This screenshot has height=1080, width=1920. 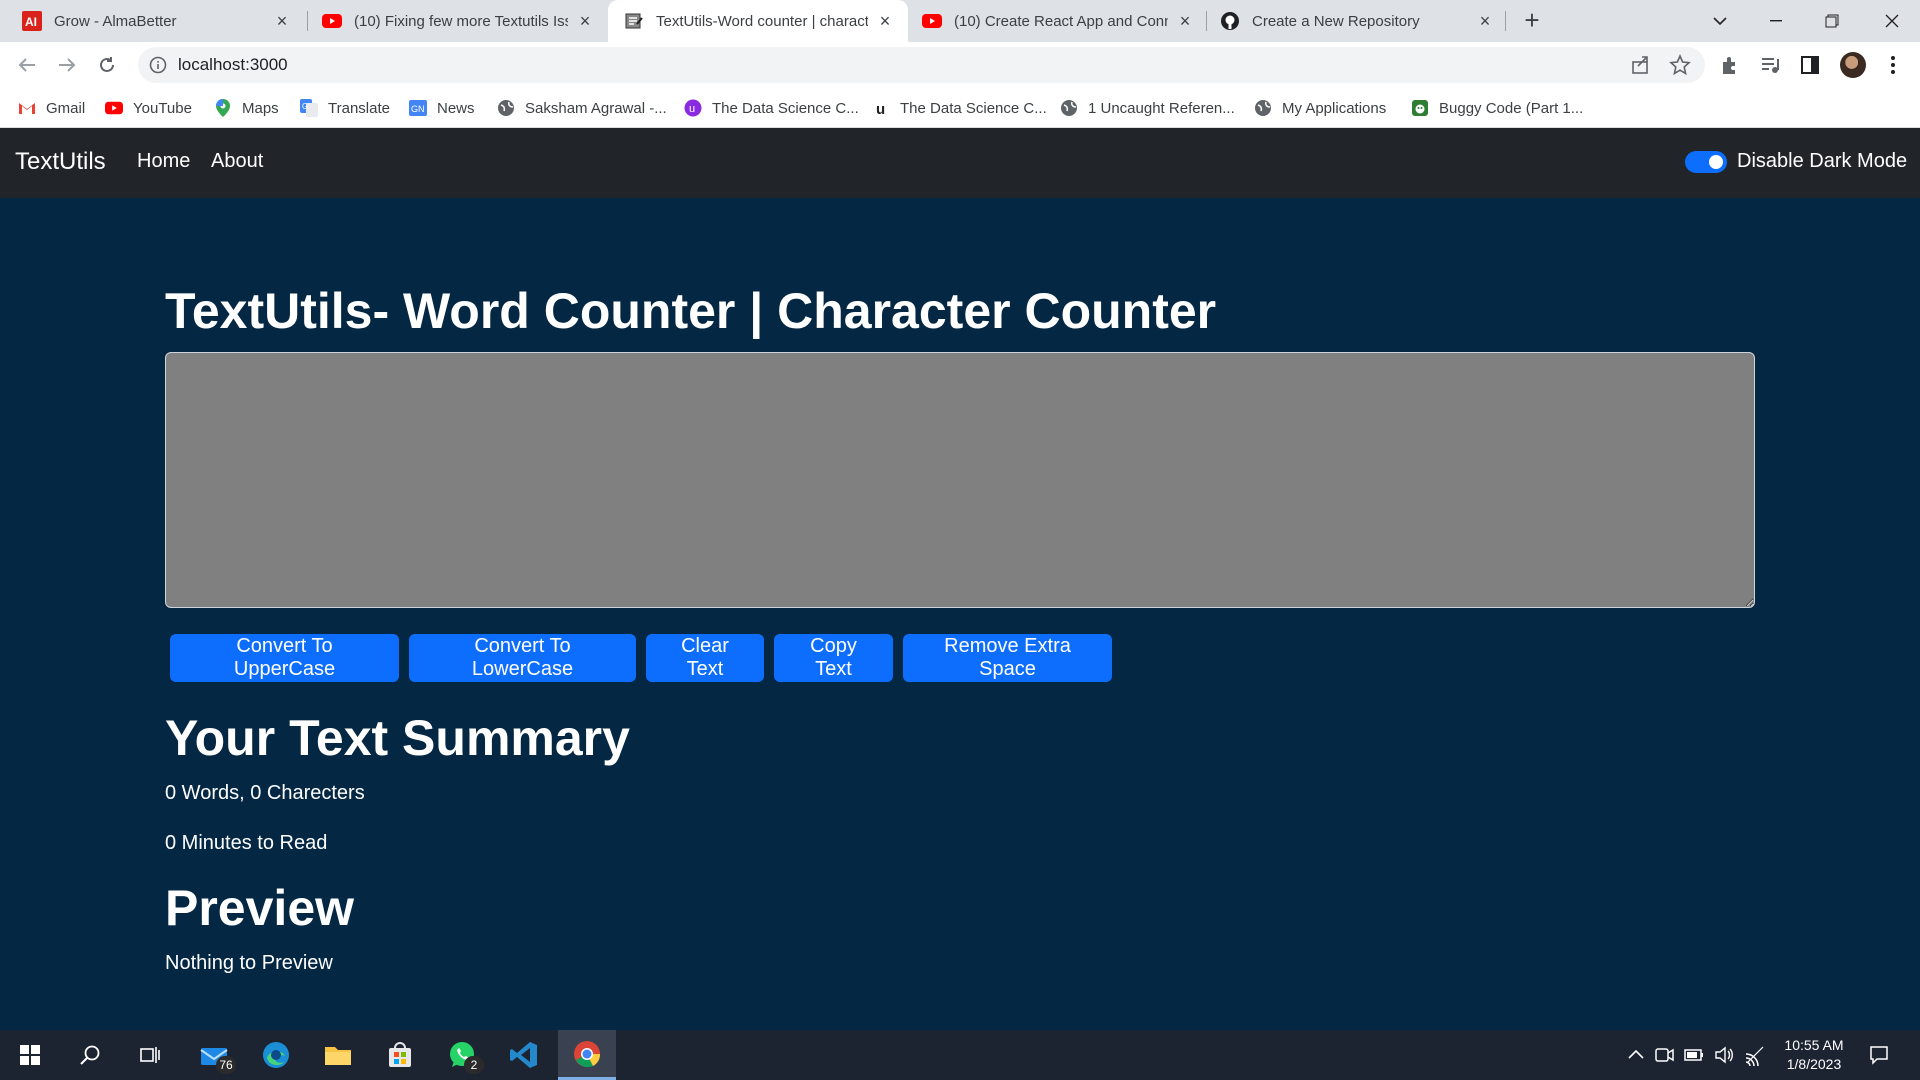 What do you see at coordinates (226, 1065) in the screenshot?
I see `mail-badge: 76` at bounding box center [226, 1065].